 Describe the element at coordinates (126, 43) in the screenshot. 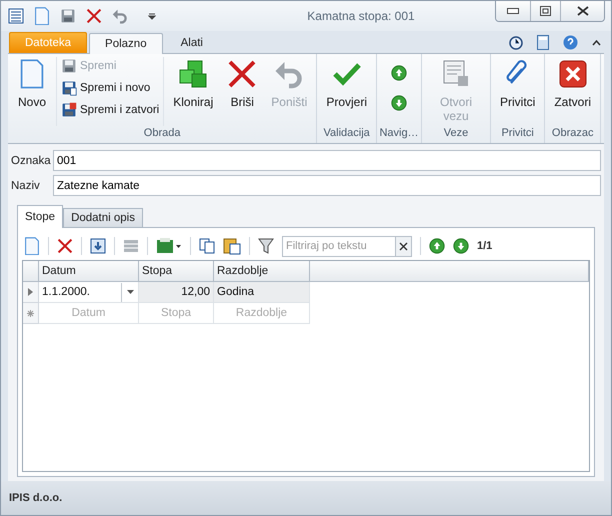

I see `ribbon-tab: Polazno` at that location.